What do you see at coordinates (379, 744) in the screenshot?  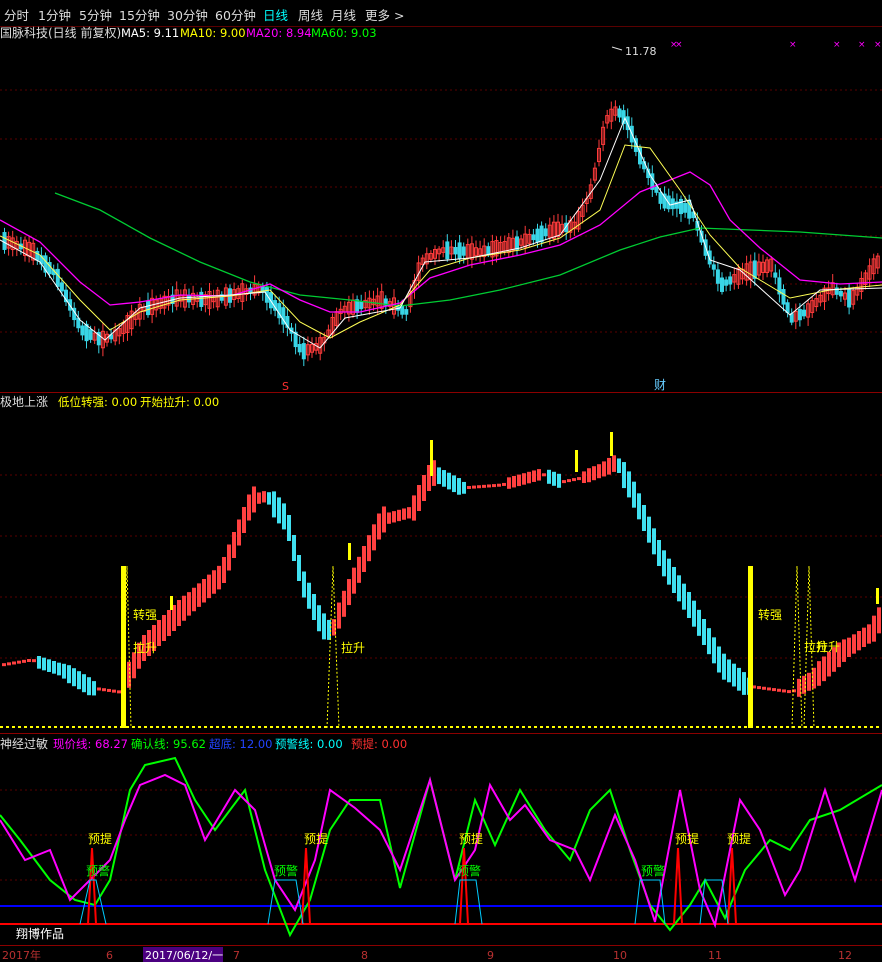 I see `legend-pre-line: 预提: 0.00` at bounding box center [379, 744].